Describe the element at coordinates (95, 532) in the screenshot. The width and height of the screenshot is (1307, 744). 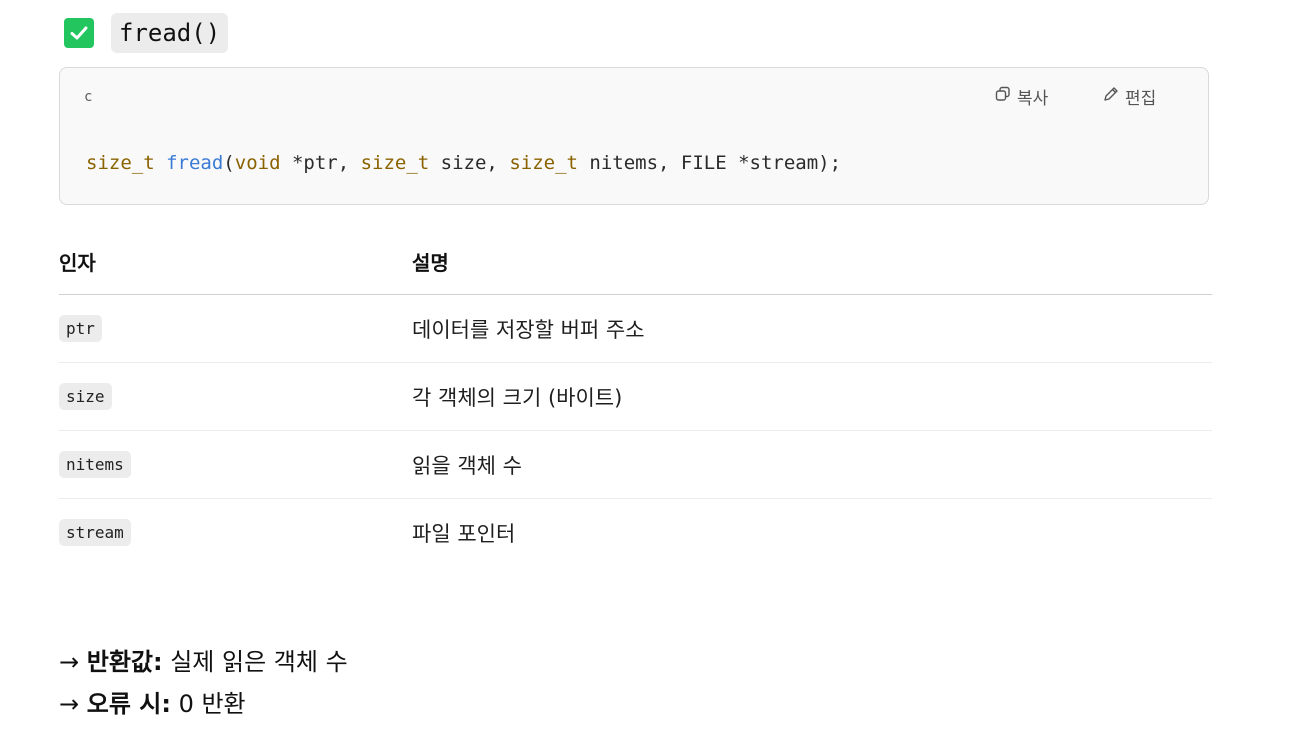
I see `argument-code: stream` at that location.